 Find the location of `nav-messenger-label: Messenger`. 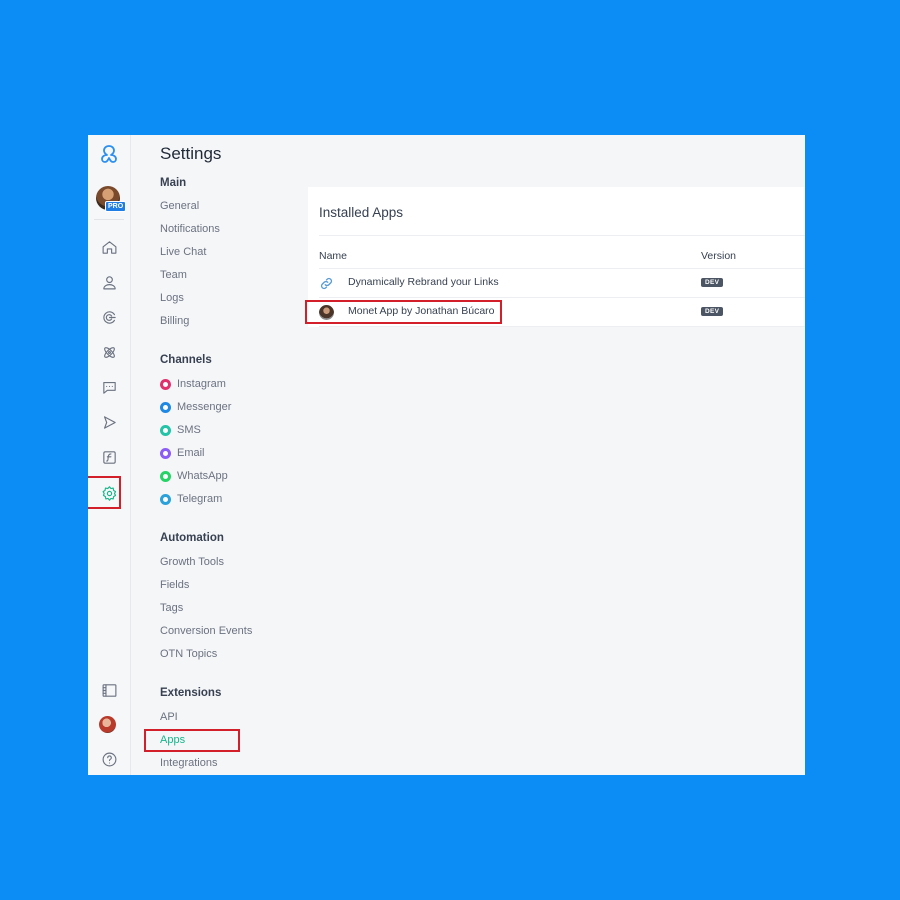

nav-messenger-label: Messenger is located at coordinates (204, 407).